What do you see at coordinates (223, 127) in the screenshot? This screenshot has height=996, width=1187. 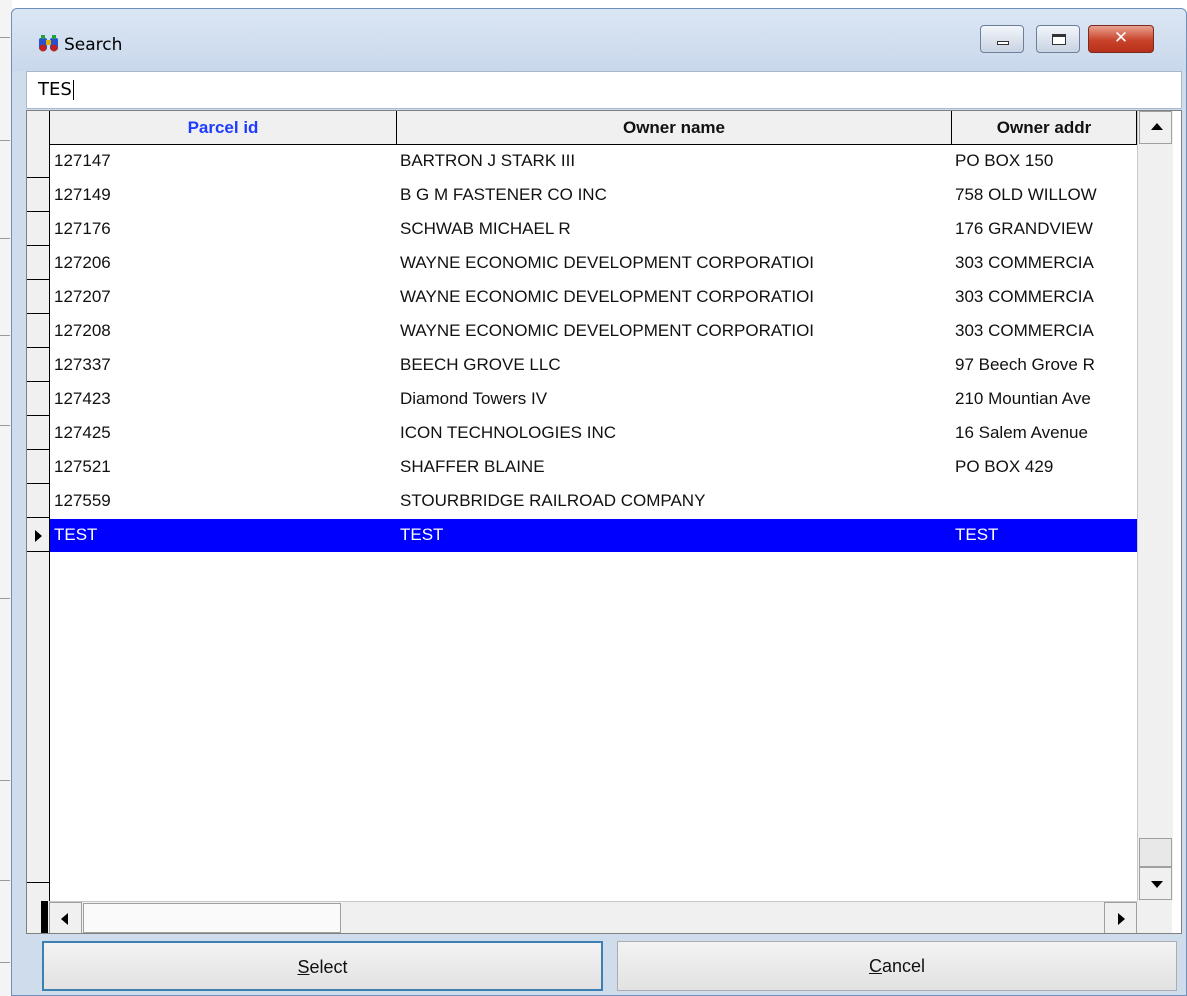 I see `column-header-parcel-id: Parcel id` at bounding box center [223, 127].